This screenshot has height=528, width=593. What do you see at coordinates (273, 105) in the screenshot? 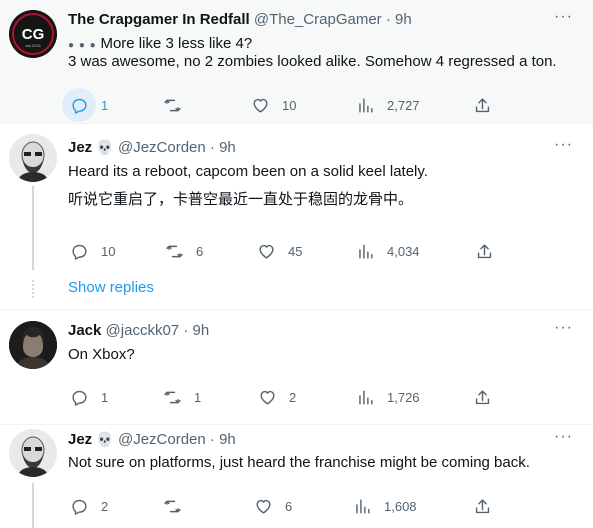
I see `like-button: 10` at bounding box center [273, 105].